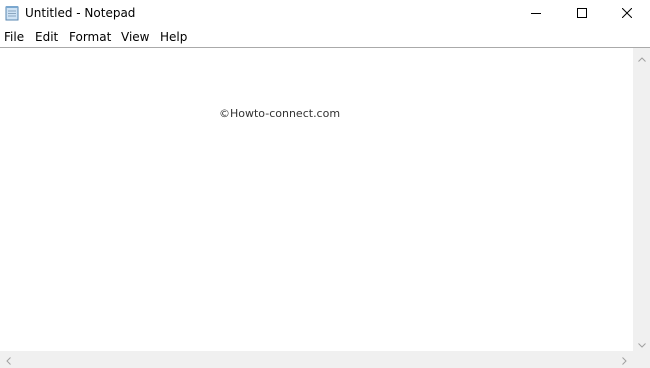 The height and width of the screenshot is (368, 650). Describe the element at coordinates (12, 13) in the screenshot. I see `notepad-icon` at that location.